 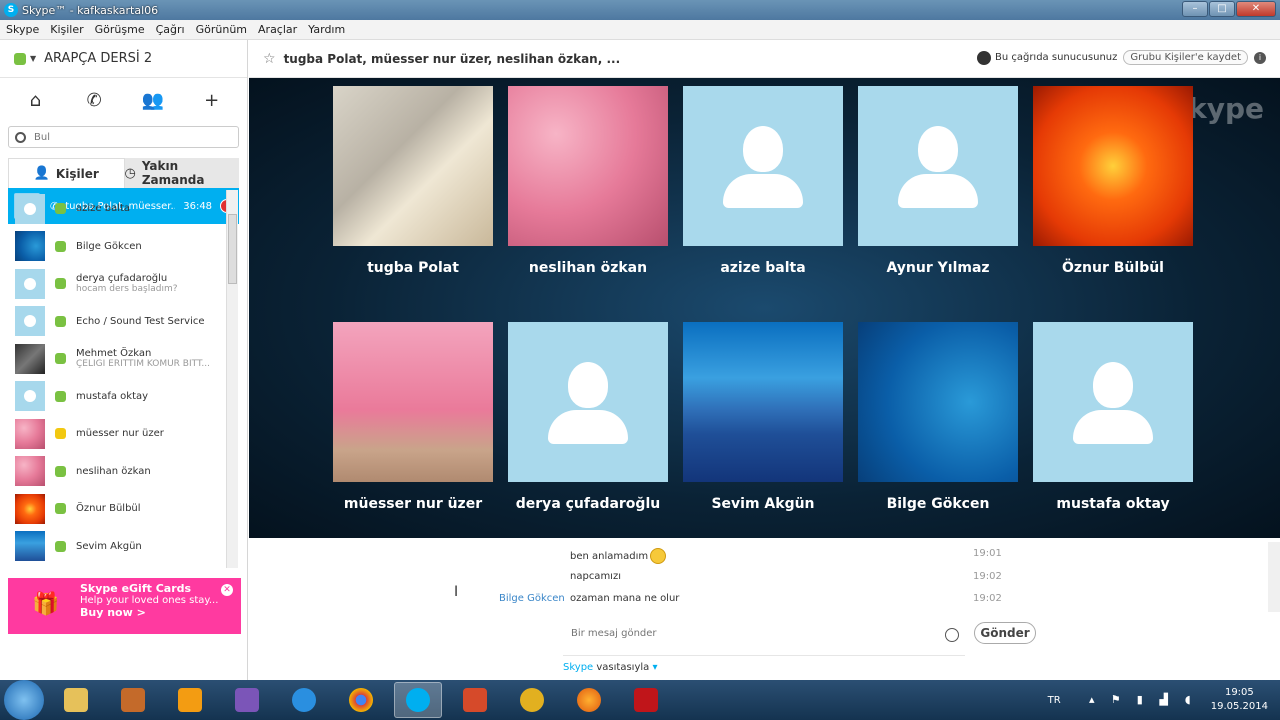 I want to click on participant-tile: azize balta, so click(x=763, y=181).